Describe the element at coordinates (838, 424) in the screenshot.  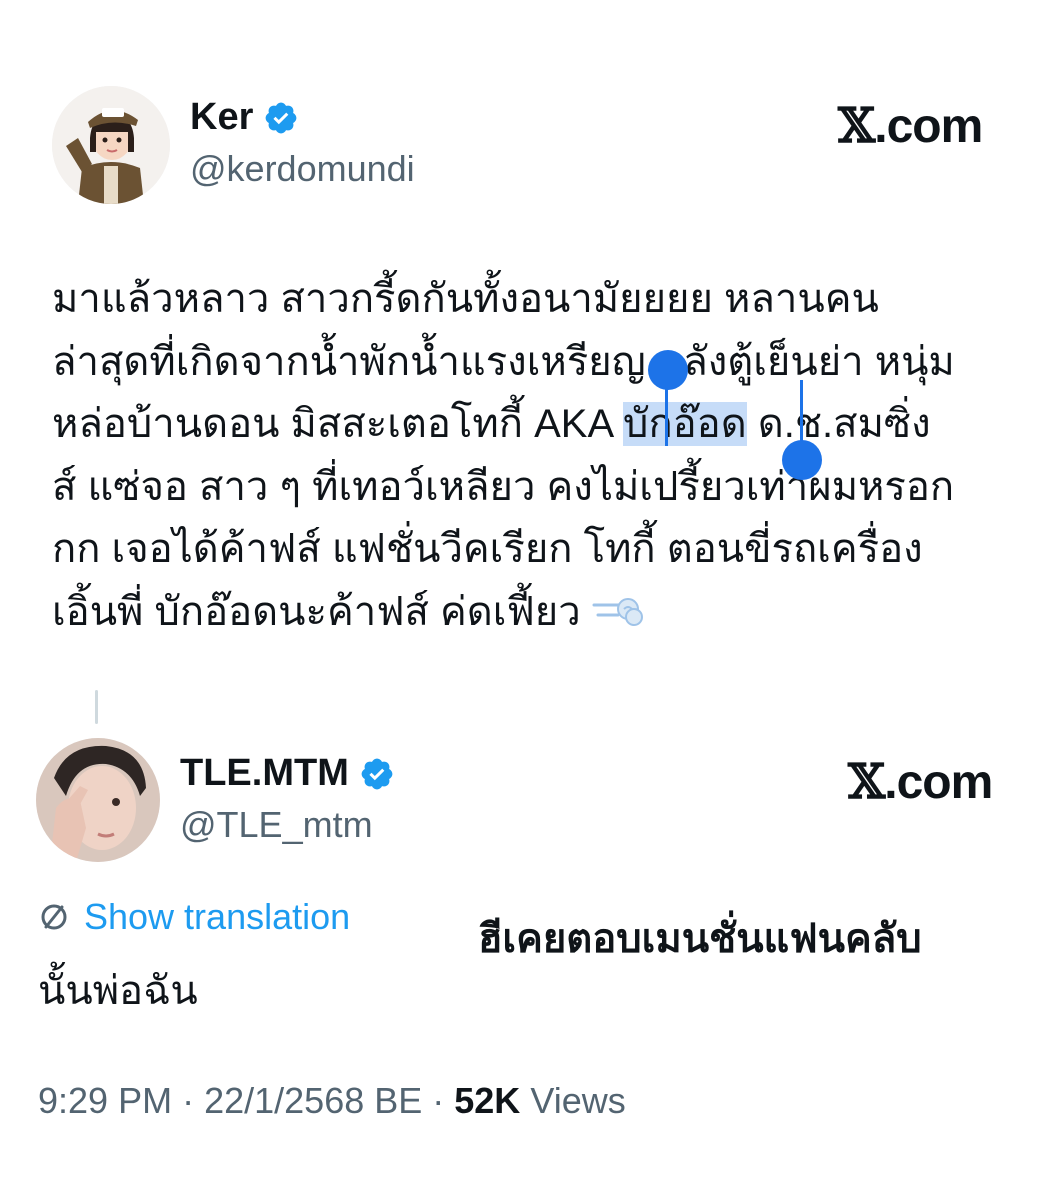
I see `tweet-line-part: ด.ช.สมซิ่ง` at that location.